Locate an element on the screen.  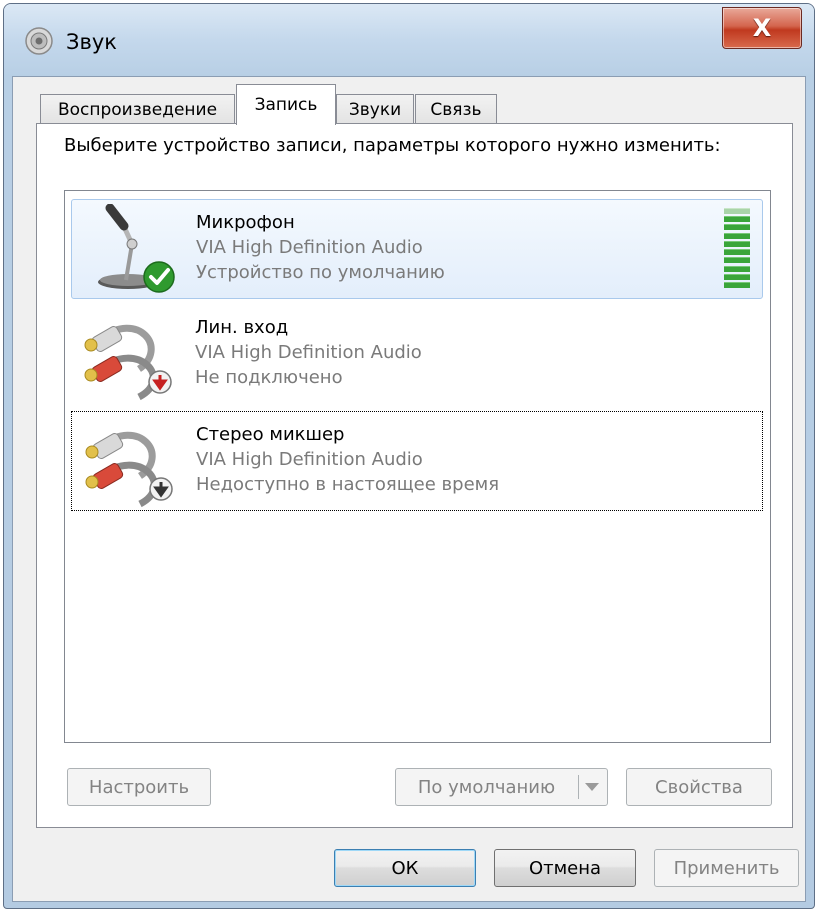
properties-button: Свойства is located at coordinates (699, 787).